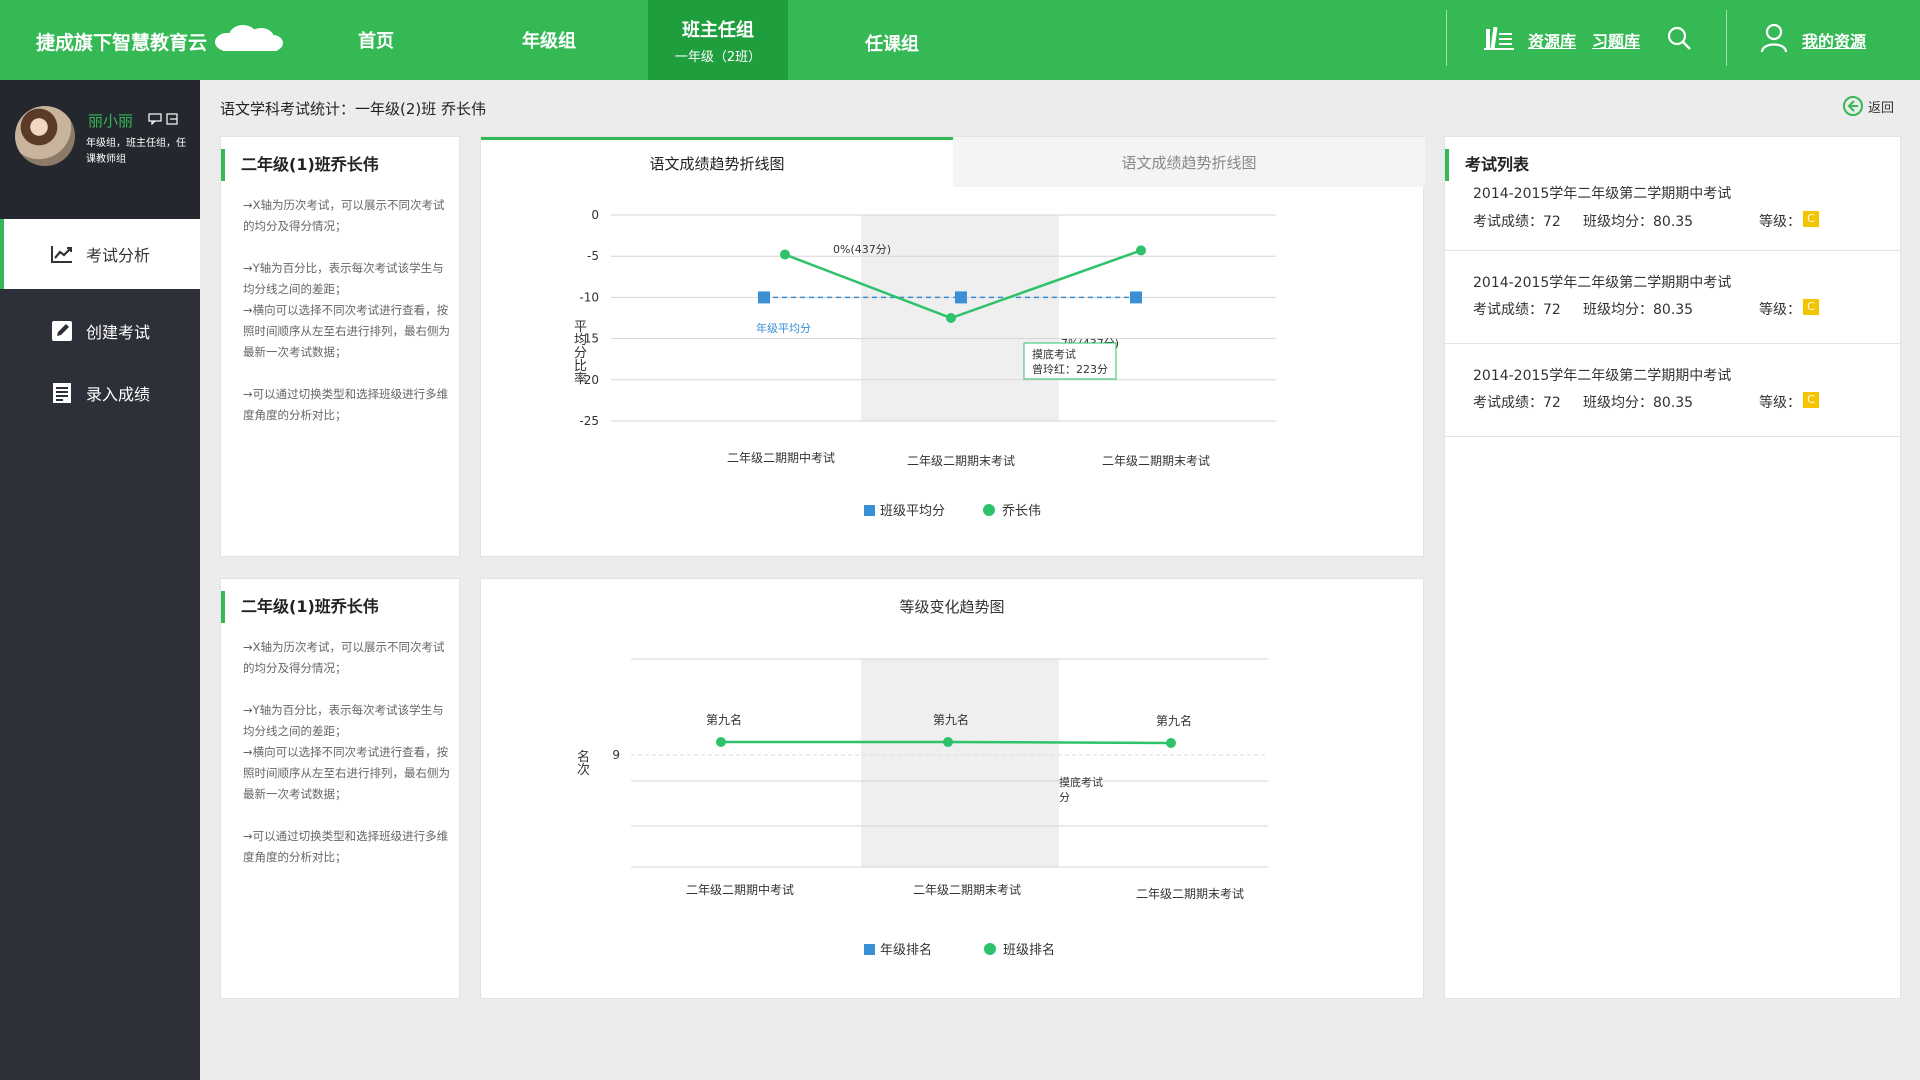 The height and width of the screenshot is (1080, 1920). I want to click on nav-home: 首页, so click(376, 40).